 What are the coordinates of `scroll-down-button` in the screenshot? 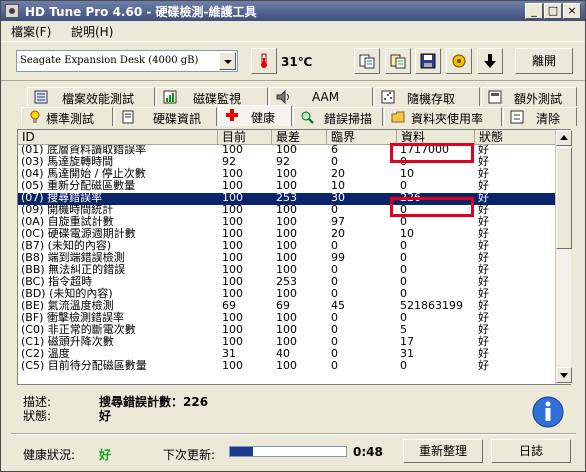 It's located at (564, 375).